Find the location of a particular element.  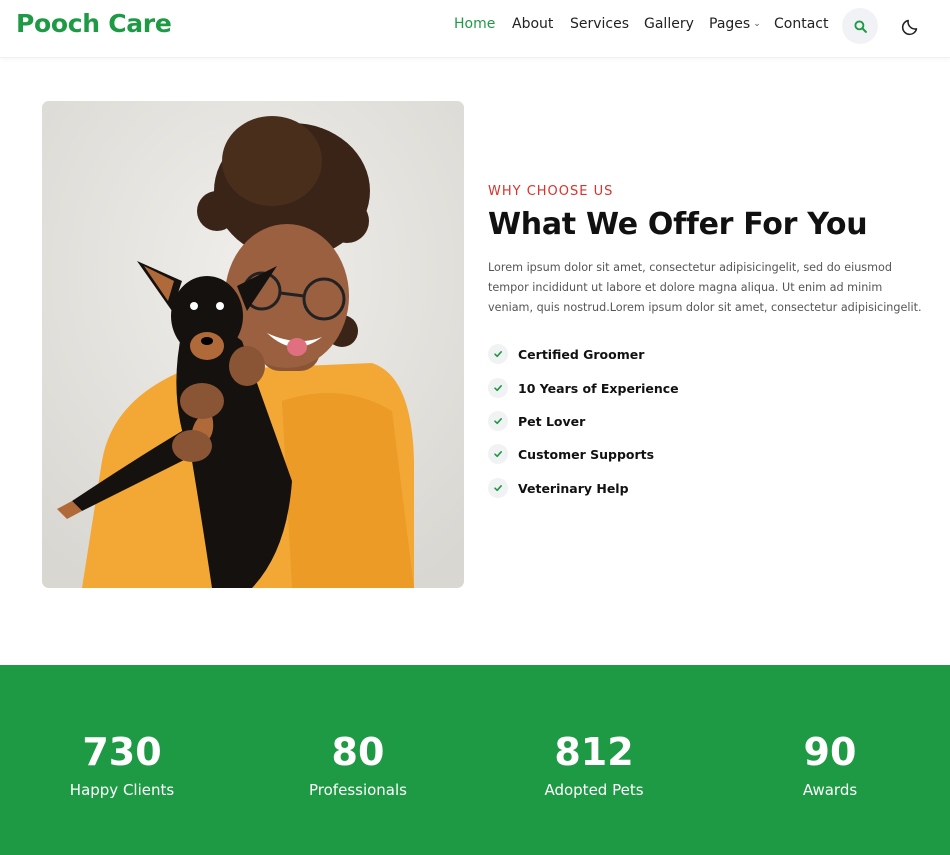

theme-toggle-button is located at coordinates (911, 26).